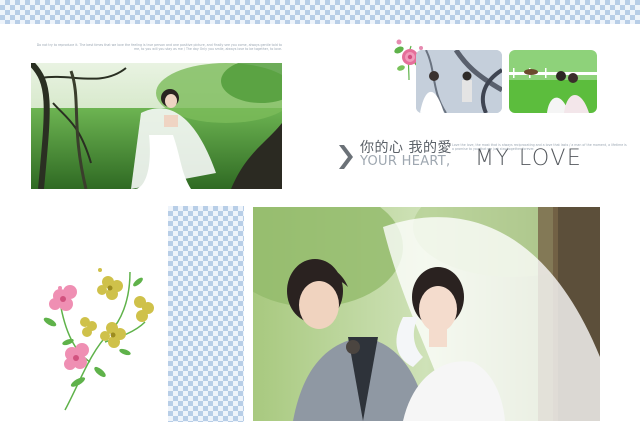 The height and width of the screenshot is (438, 640). I want to click on chevron-right-icon, so click(346, 157).